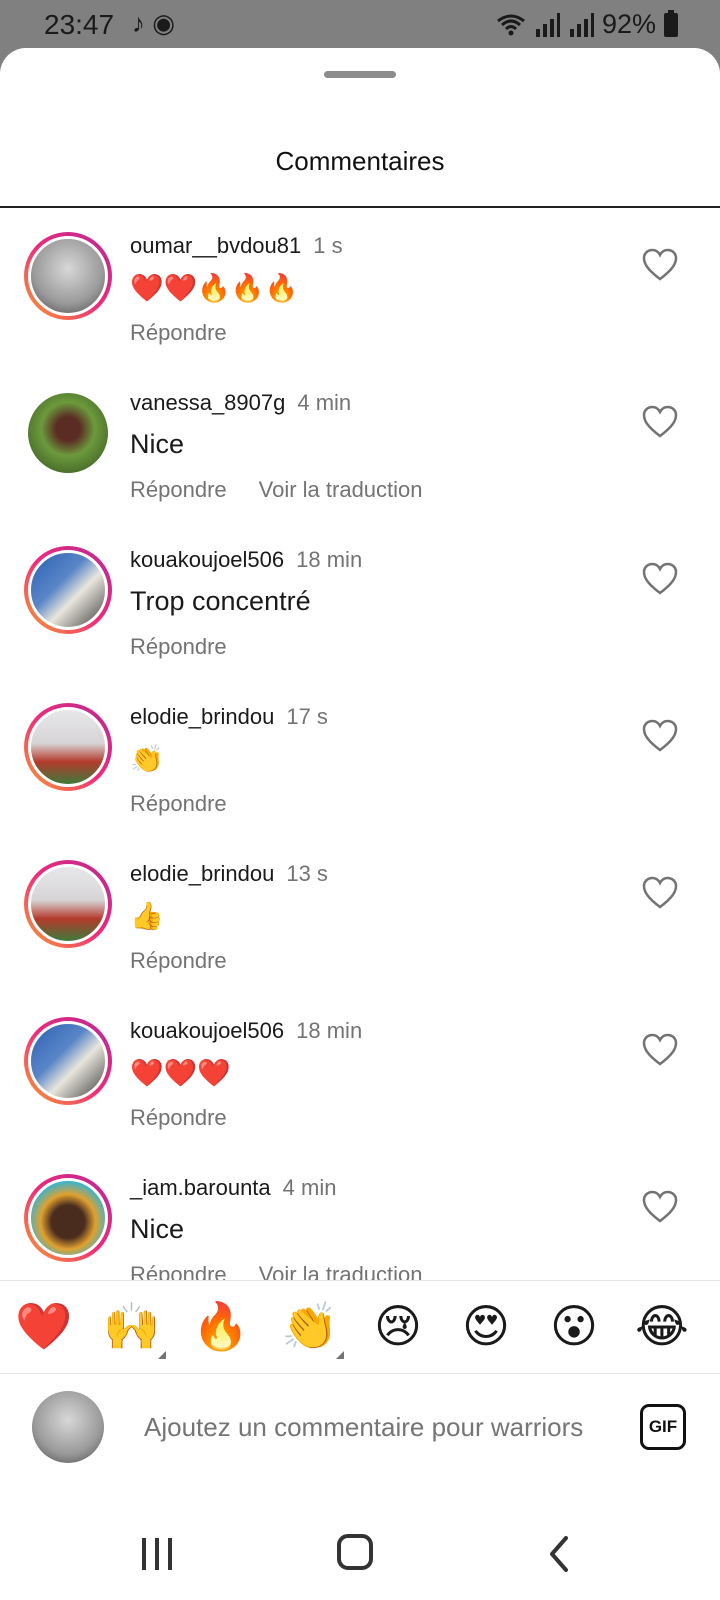 This screenshot has width=720, height=1600. What do you see at coordinates (328, 245) in the screenshot?
I see `comment-time: 1 s` at bounding box center [328, 245].